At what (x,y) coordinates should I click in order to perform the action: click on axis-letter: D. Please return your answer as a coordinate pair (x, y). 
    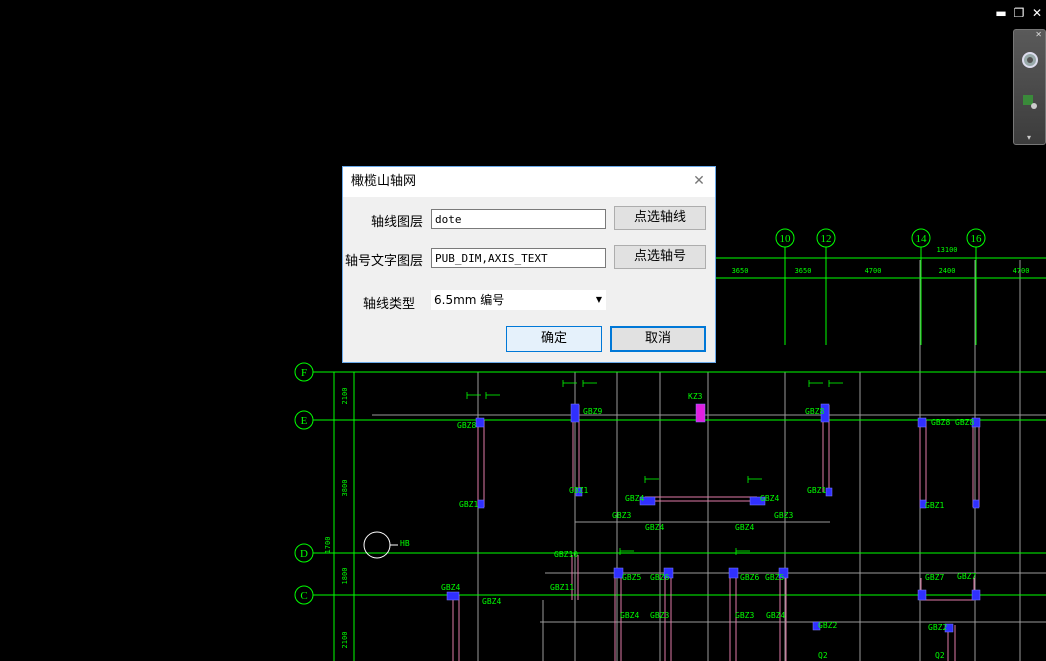
    Looking at the image, I should click on (304, 554).